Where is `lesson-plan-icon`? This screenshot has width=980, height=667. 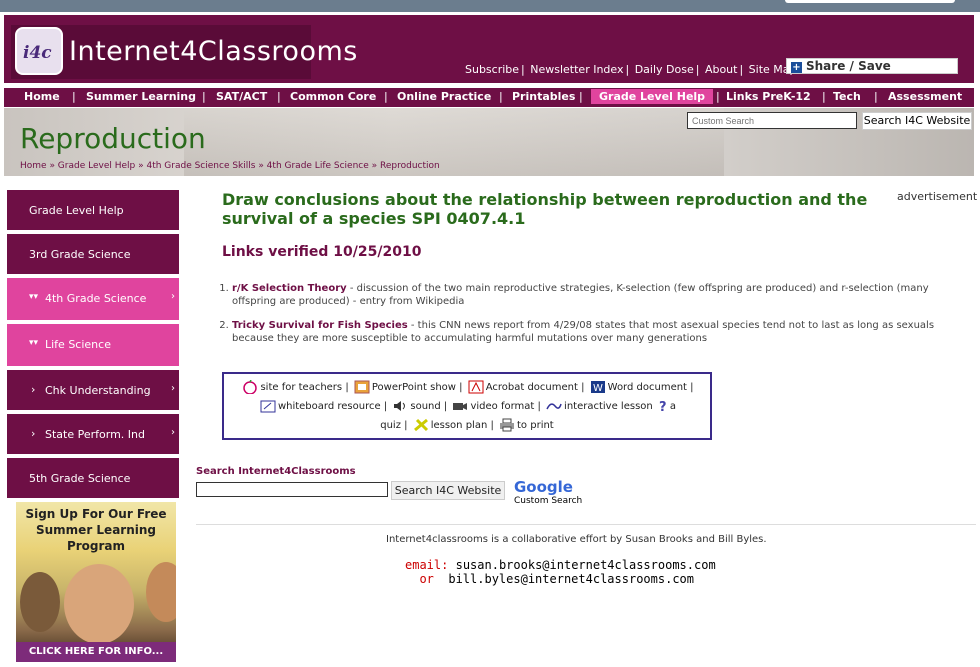
lesson-plan-icon is located at coordinates (421, 425).